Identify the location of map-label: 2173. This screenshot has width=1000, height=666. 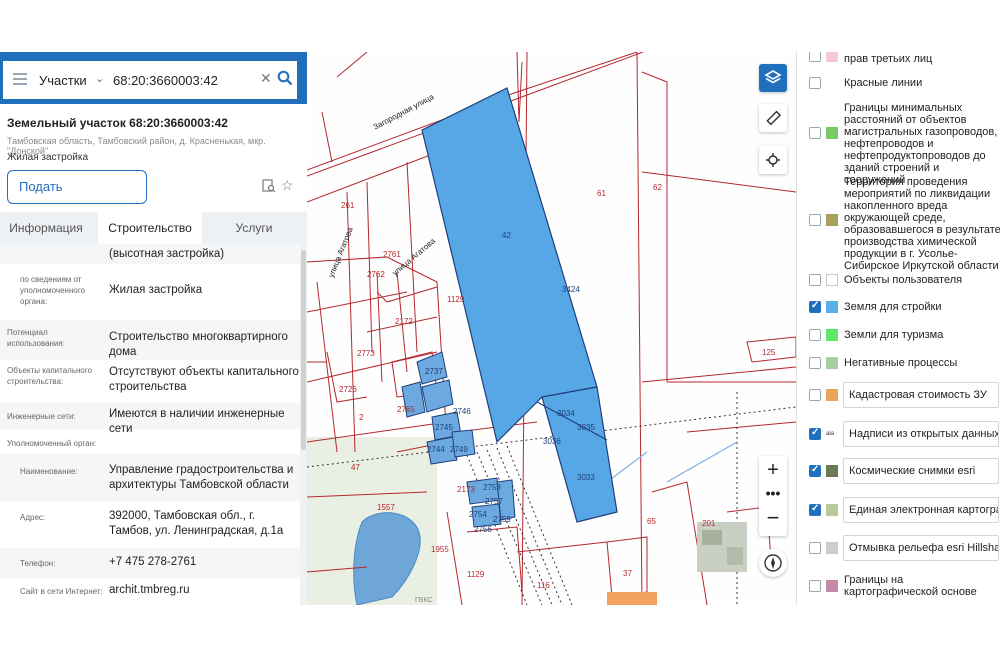
(466, 489).